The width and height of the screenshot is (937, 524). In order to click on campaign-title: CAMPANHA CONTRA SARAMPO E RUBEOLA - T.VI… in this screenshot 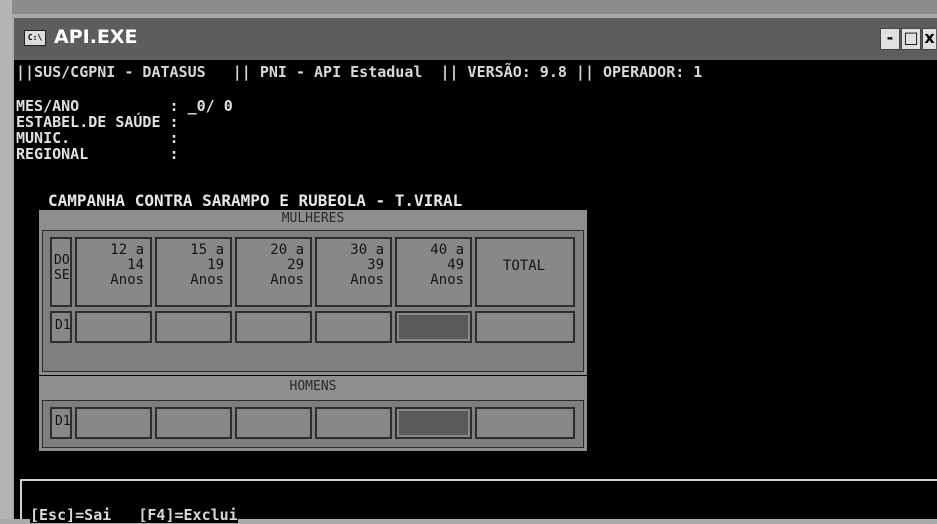, I will do `click(255, 200)`.